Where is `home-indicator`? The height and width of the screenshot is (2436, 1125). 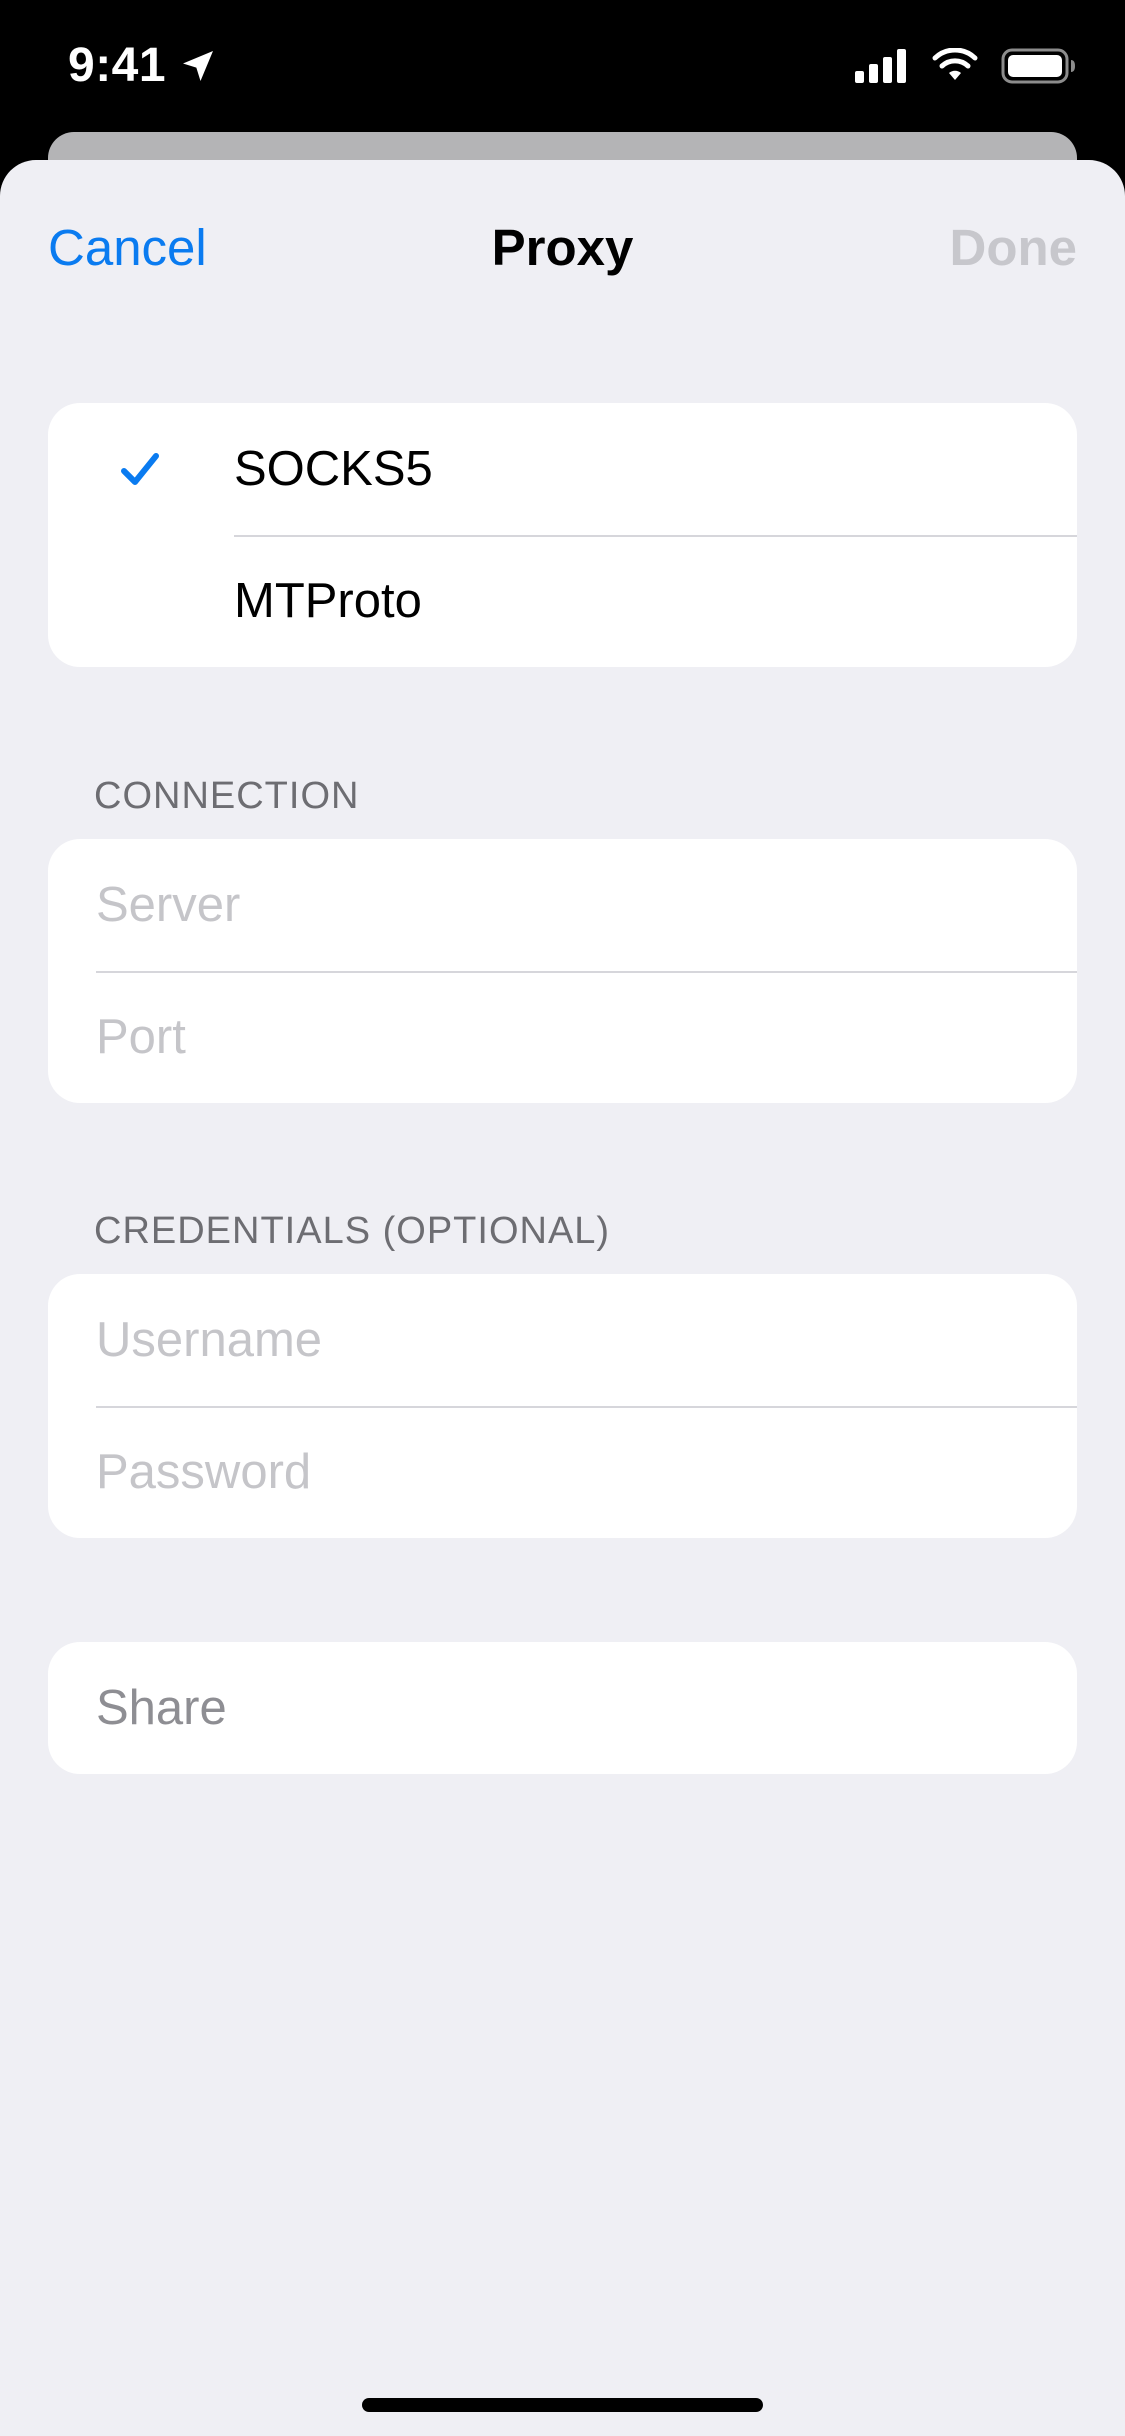
home-indicator is located at coordinates (562, 2405).